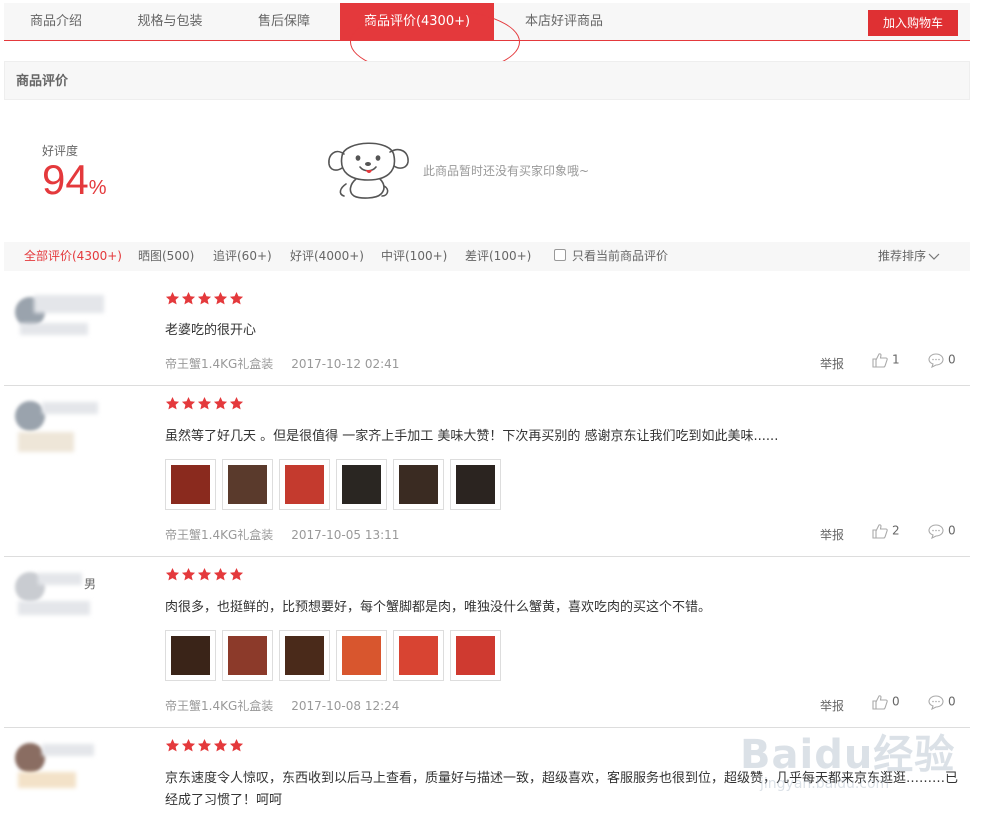 The image size is (1000, 819). I want to click on filter-photos: 晒图(500), so click(166, 256).